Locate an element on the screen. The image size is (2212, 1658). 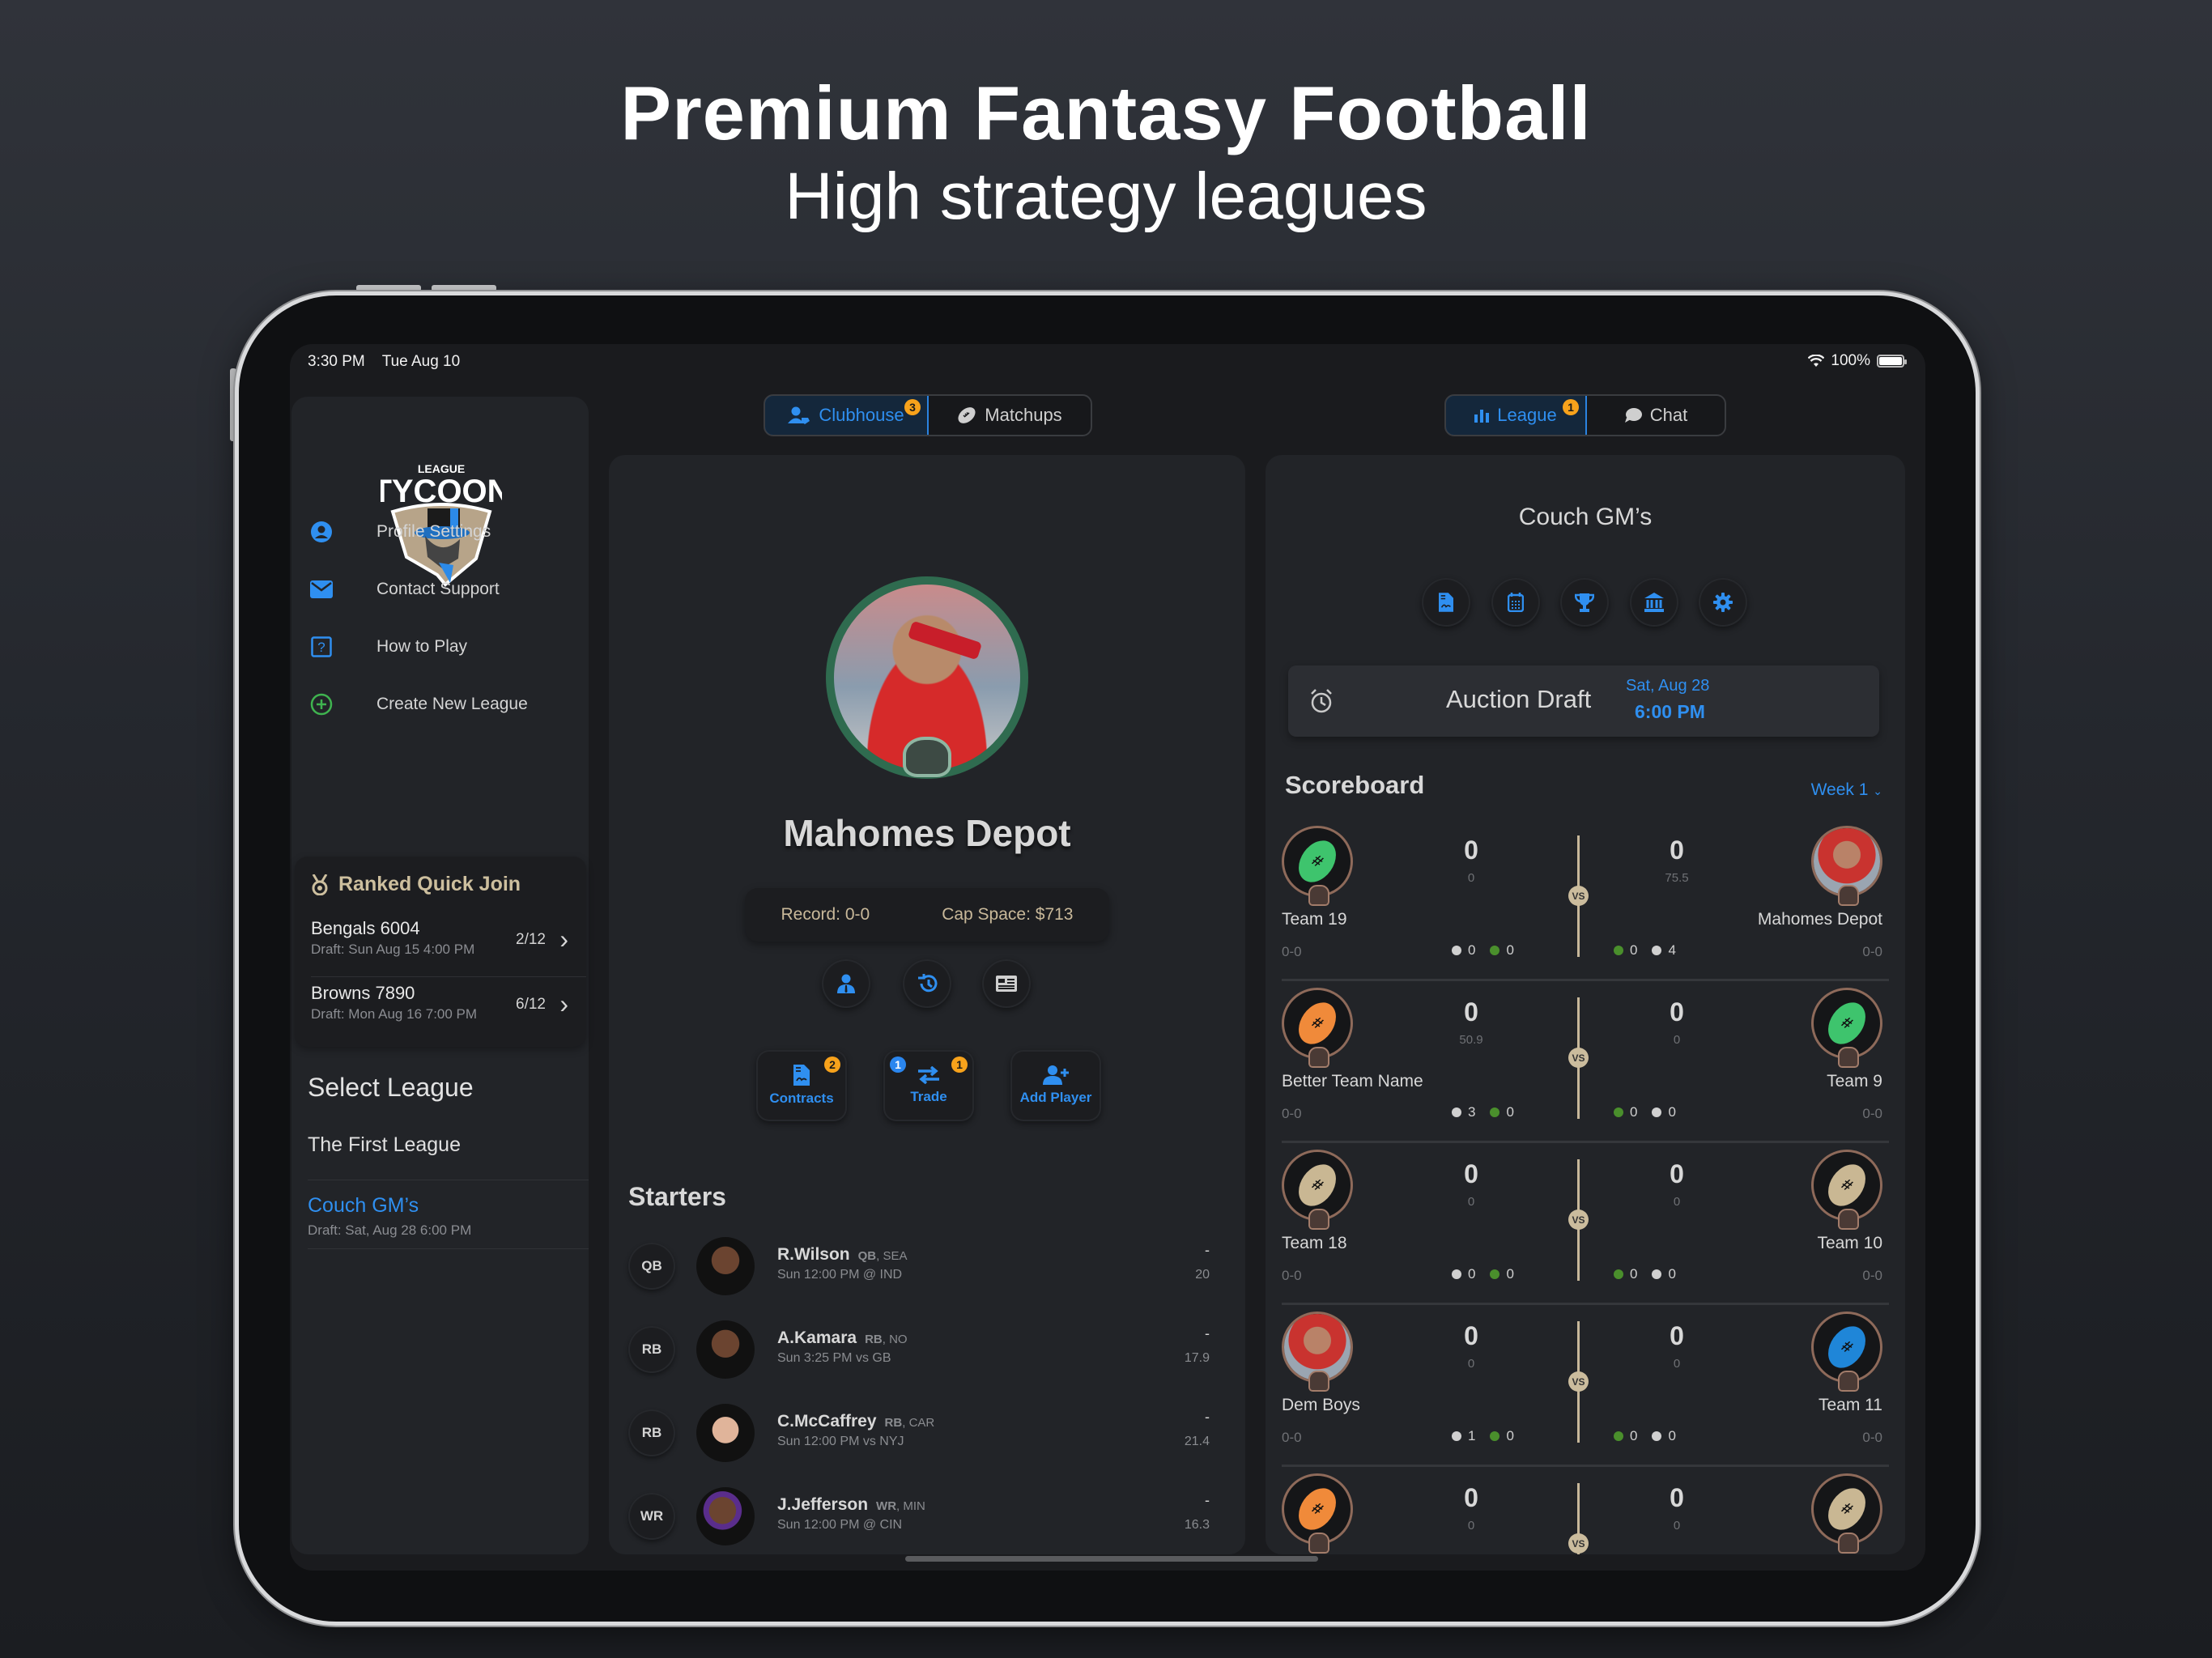
matchup-row: Dem Boys 0-0 0 0 1 0 VS 0 0 0 0 # Team 11 0-0 is located at coordinates (1586, 1386).